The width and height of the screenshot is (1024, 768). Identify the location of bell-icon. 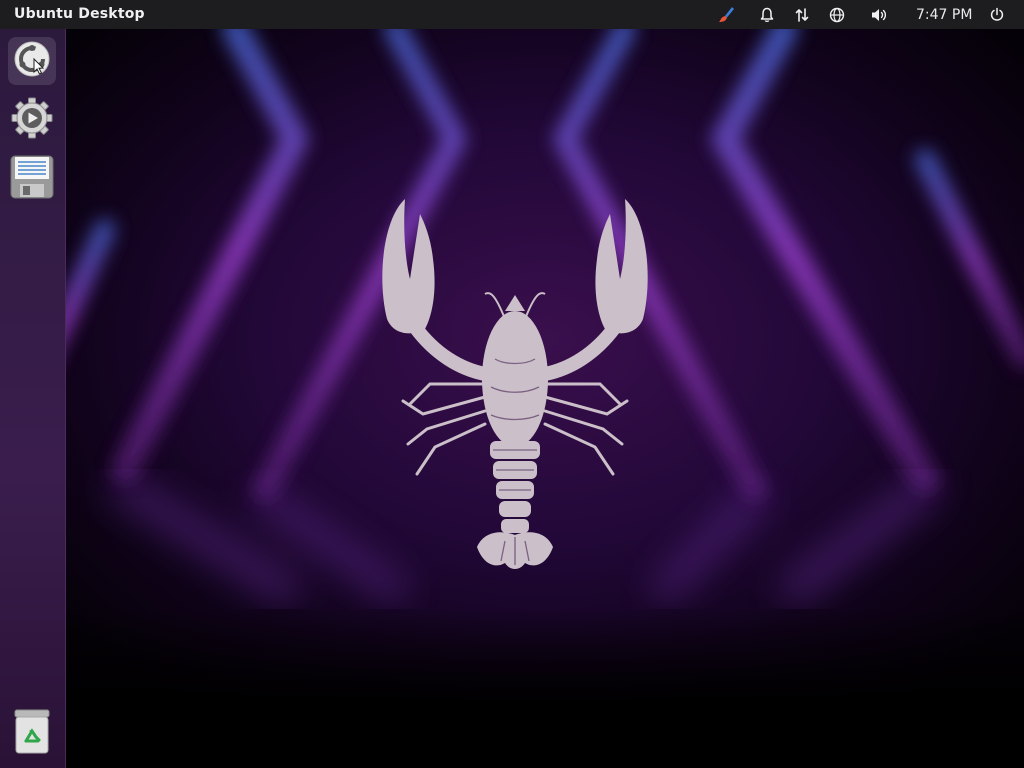
(767, 15).